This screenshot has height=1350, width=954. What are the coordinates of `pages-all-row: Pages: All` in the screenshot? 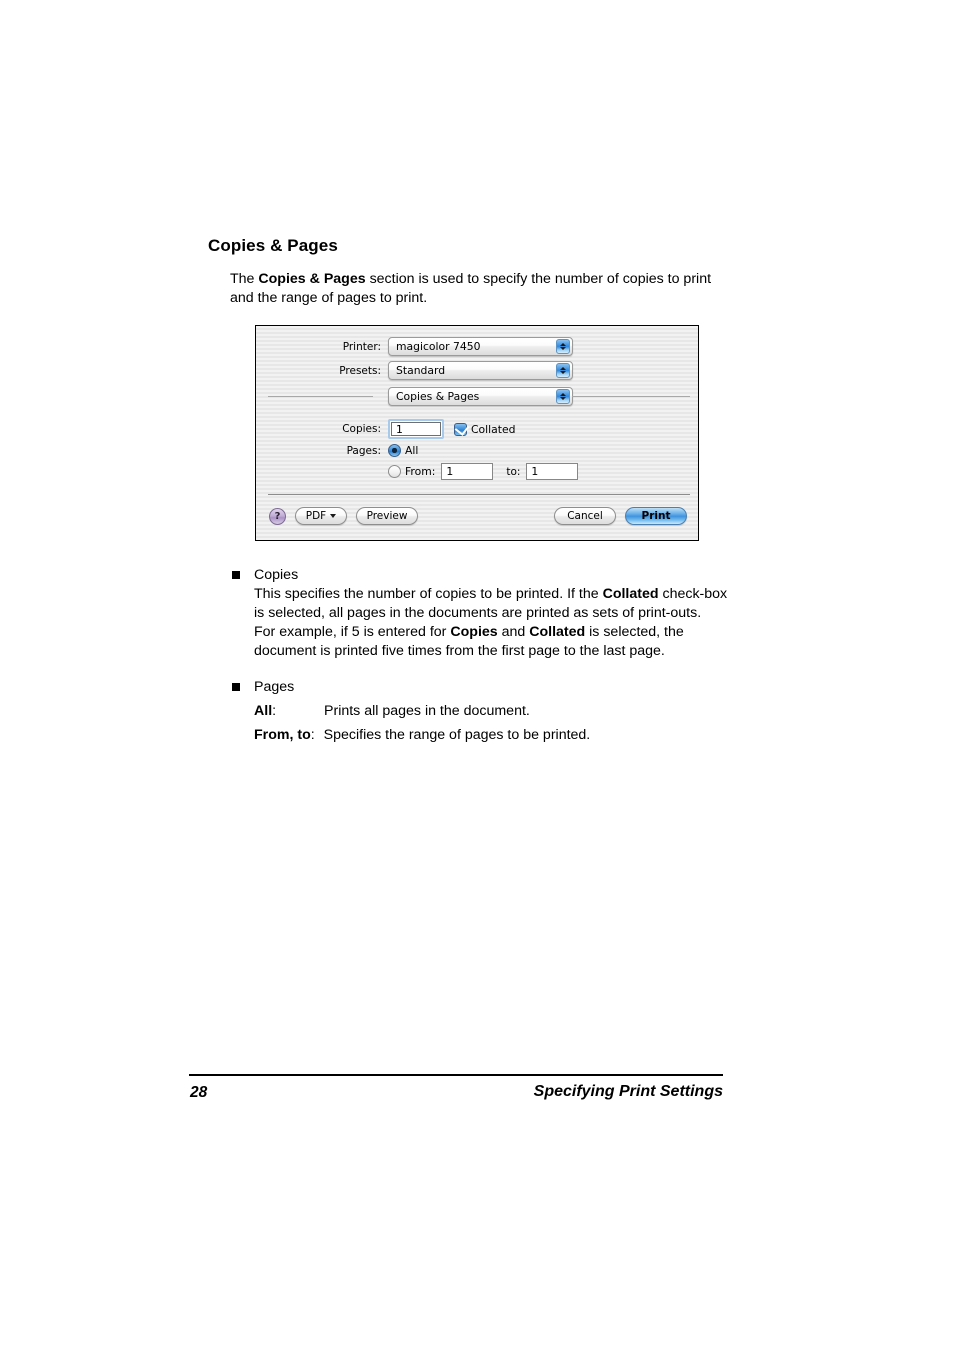 It's located at (477, 450).